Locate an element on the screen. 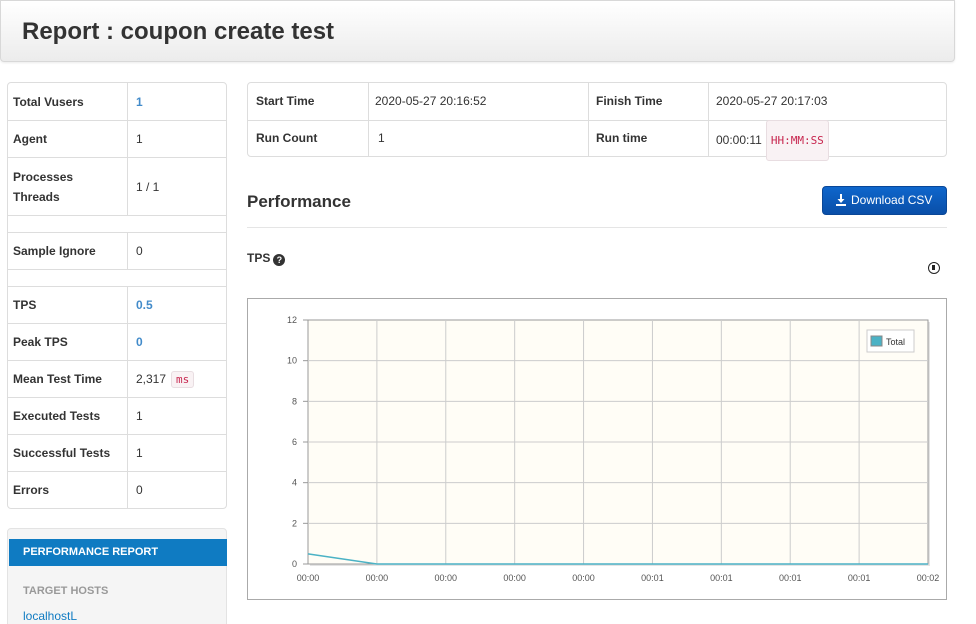 The height and width of the screenshot is (624, 976). successful-tests-value: 1 is located at coordinates (177, 452).